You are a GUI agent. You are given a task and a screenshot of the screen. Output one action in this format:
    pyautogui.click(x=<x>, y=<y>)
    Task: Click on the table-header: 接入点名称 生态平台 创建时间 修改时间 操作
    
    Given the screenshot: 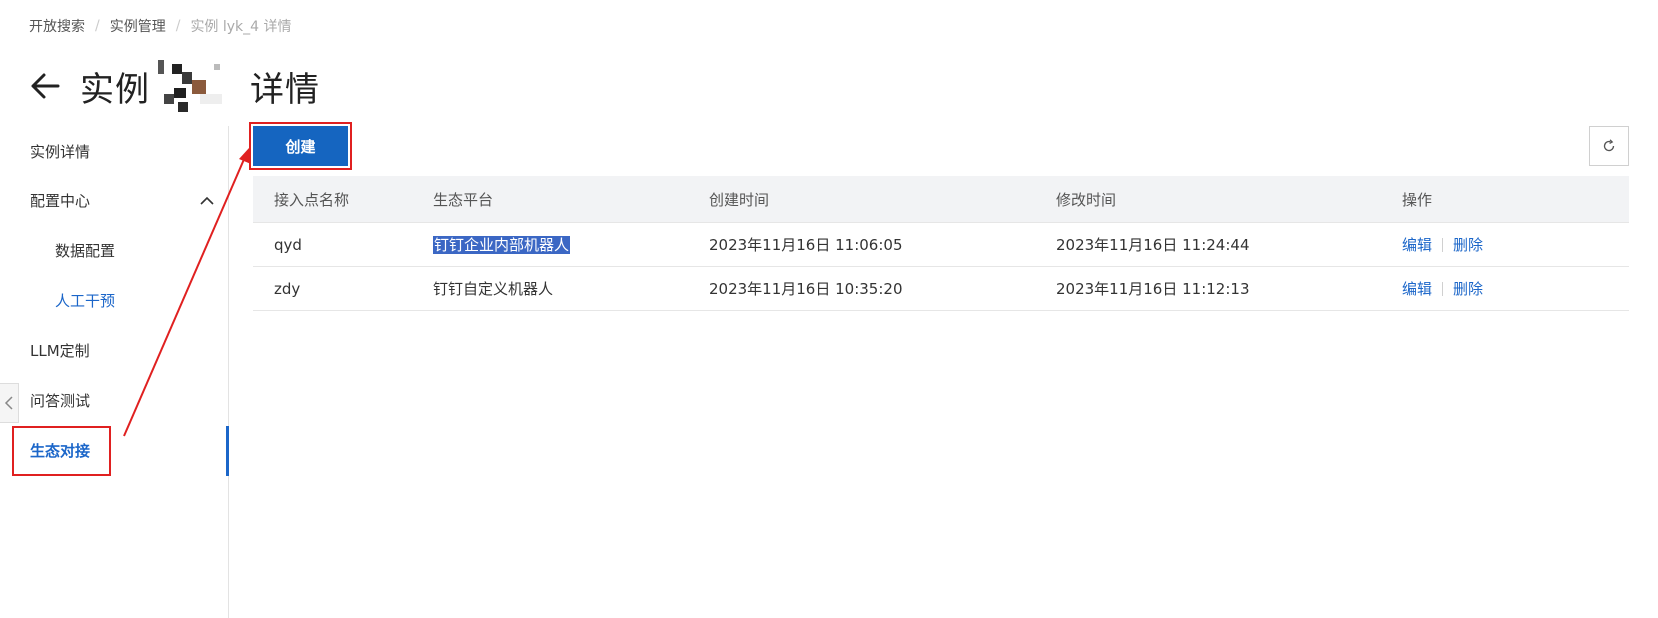 What is the action you would take?
    pyautogui.click(x=941, y=199)
    